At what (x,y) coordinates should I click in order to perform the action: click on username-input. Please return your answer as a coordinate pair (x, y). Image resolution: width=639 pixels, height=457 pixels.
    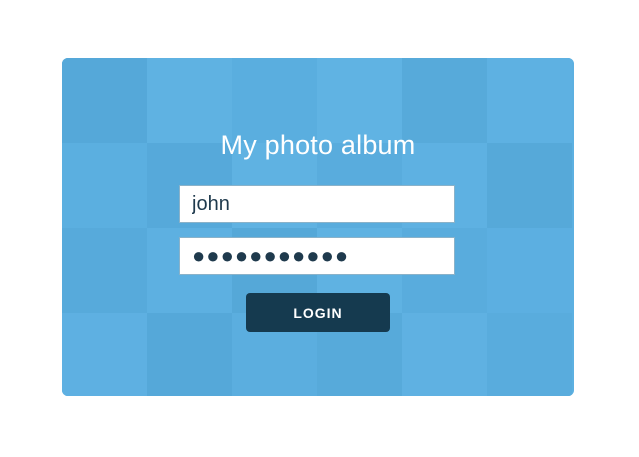
    Looking at the image, I should click on (317, 204).